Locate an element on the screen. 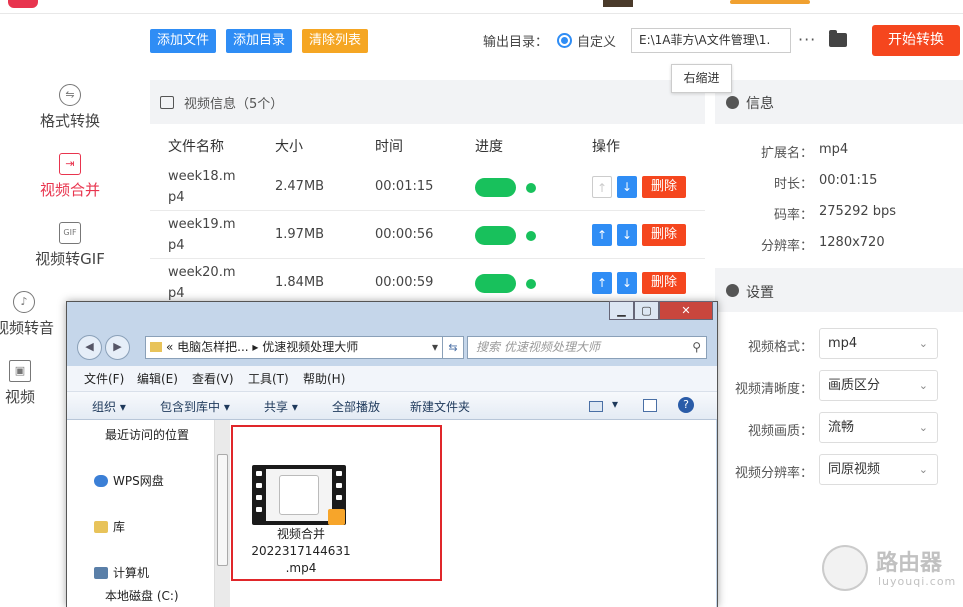  video-format-select: mp4 ⌄ is located at coordinates (878, 343).